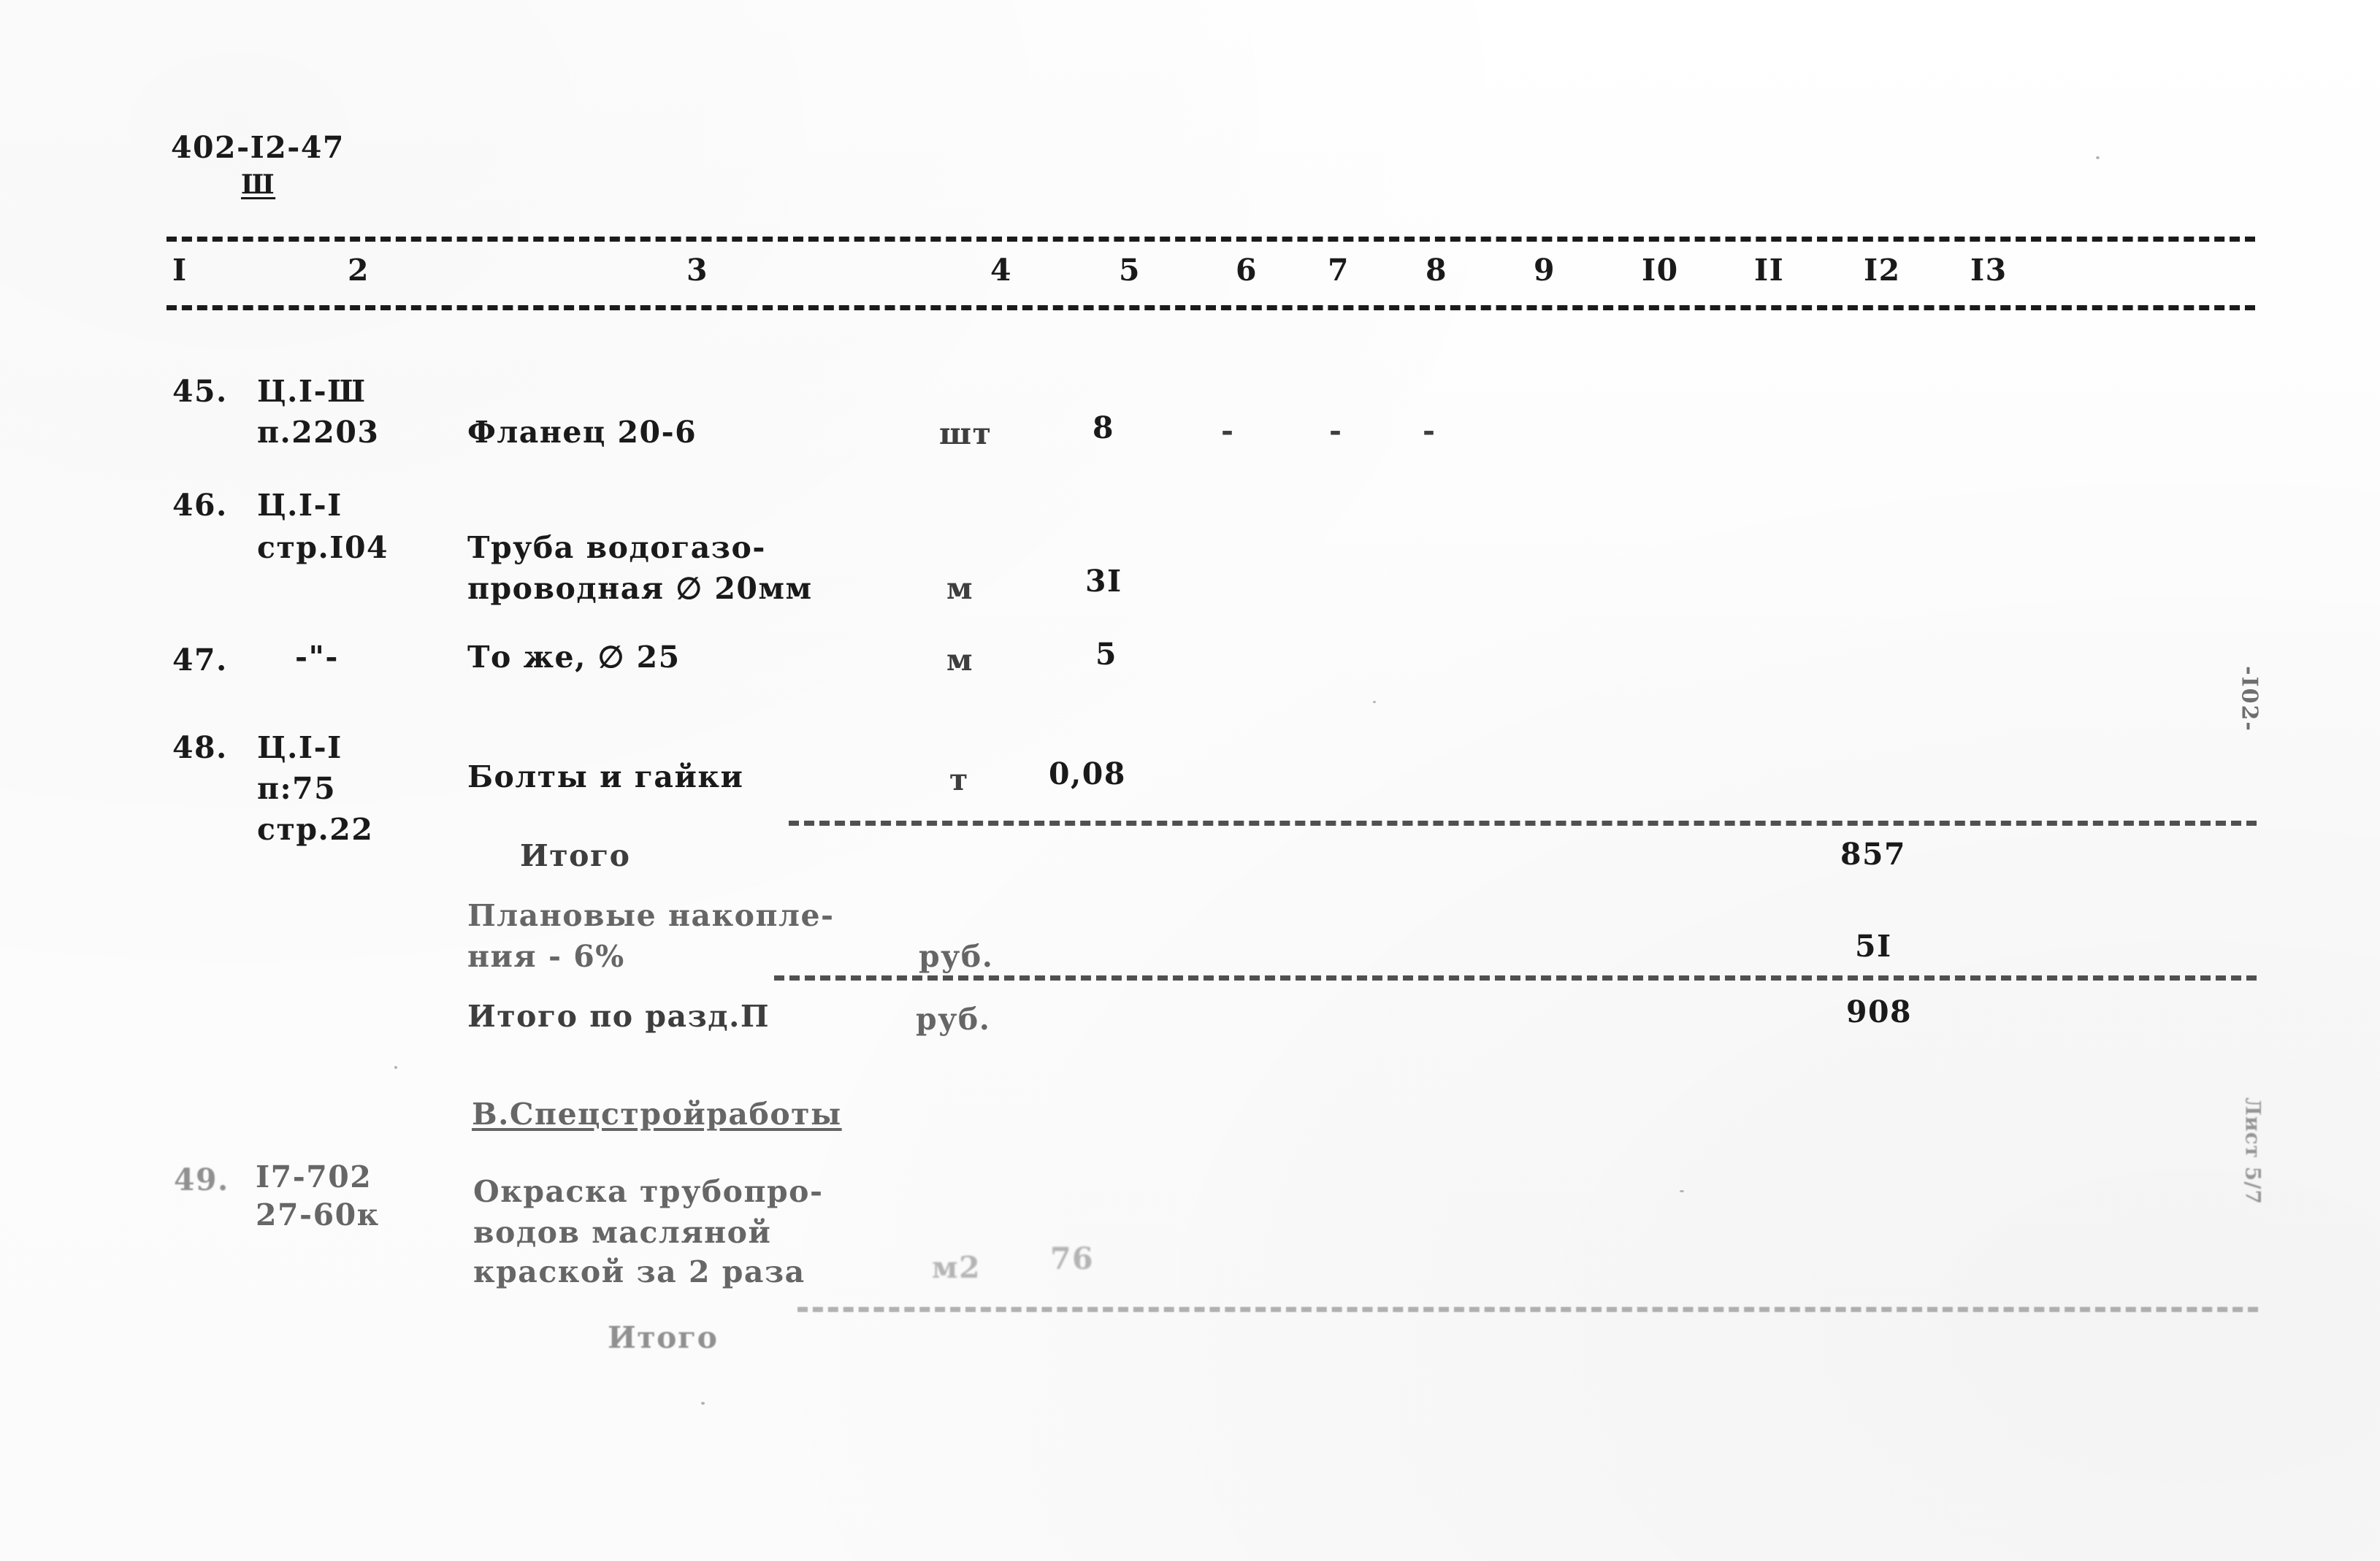  I want to click on row-49-unit: м2, so click(957, 1268).